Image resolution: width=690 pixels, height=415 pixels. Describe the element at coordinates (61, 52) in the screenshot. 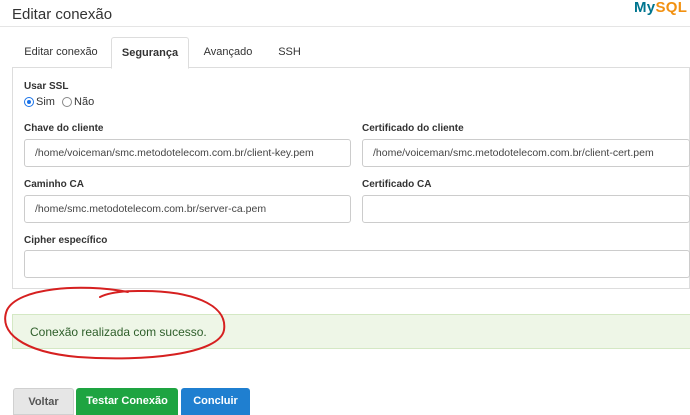

I see `tab-editar-conexao: Editar conexão` at that location.